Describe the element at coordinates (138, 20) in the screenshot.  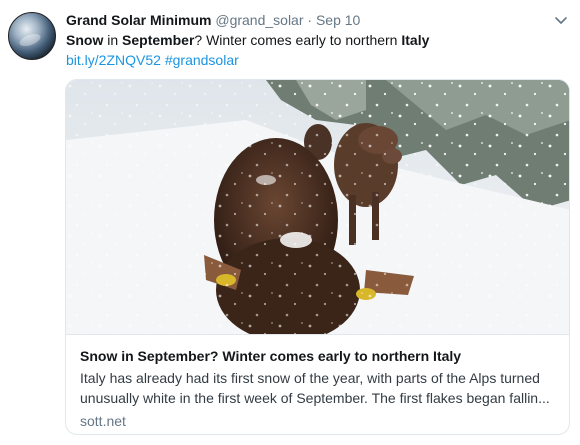
I see `author-name: Grand Solar Minimum` at that location.